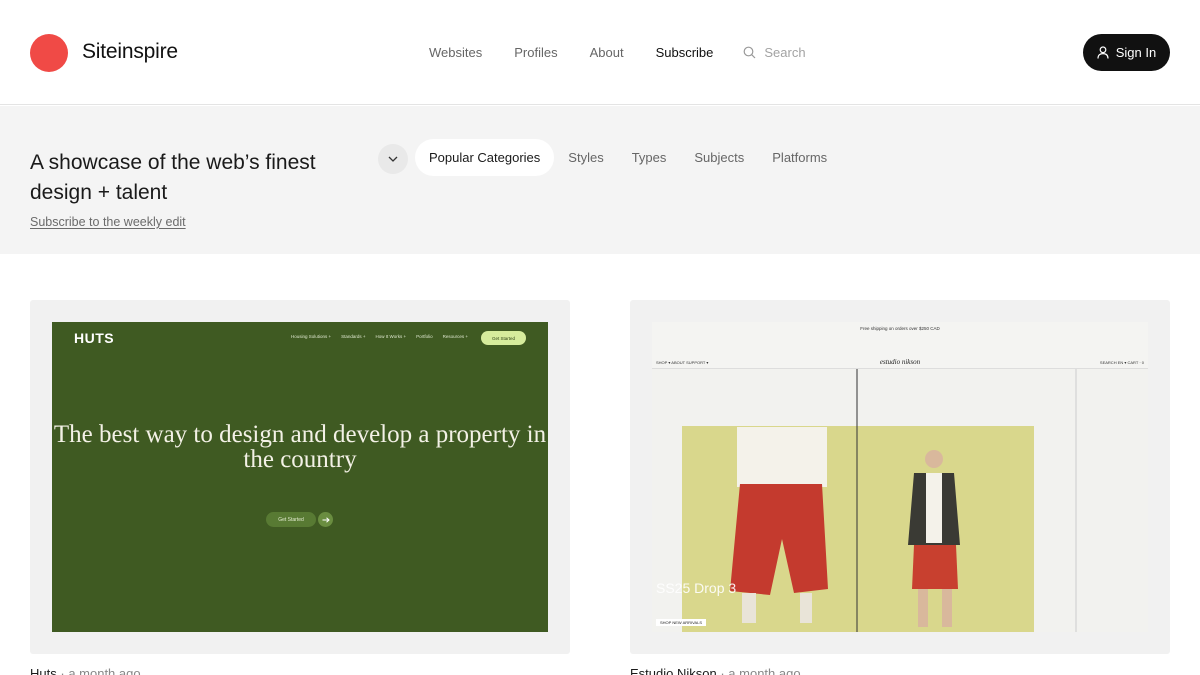 The width and height of the screenshot is (1200, 675). I want to click on estudio-drop-title: SS25 Drop 3, so click(696, 588).